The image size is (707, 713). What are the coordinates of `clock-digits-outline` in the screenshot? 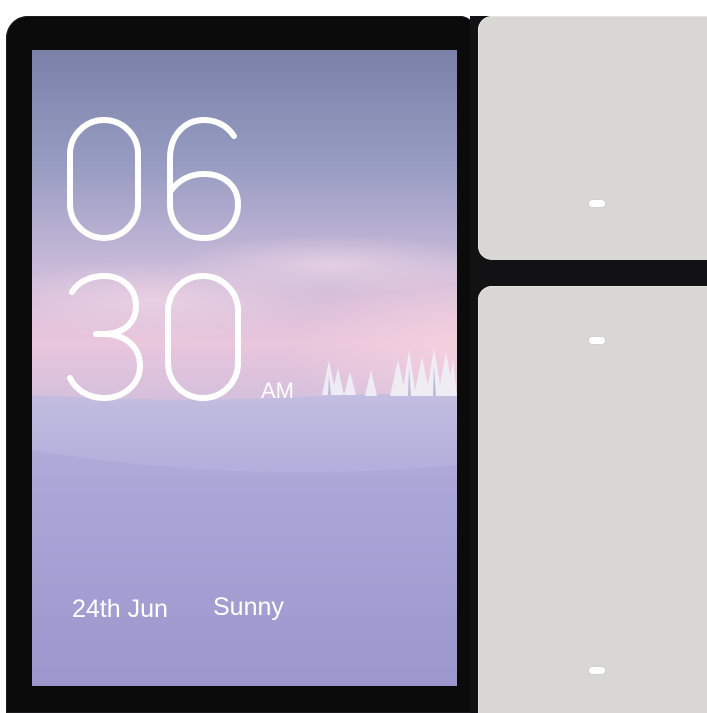 It's located at (154, 259).